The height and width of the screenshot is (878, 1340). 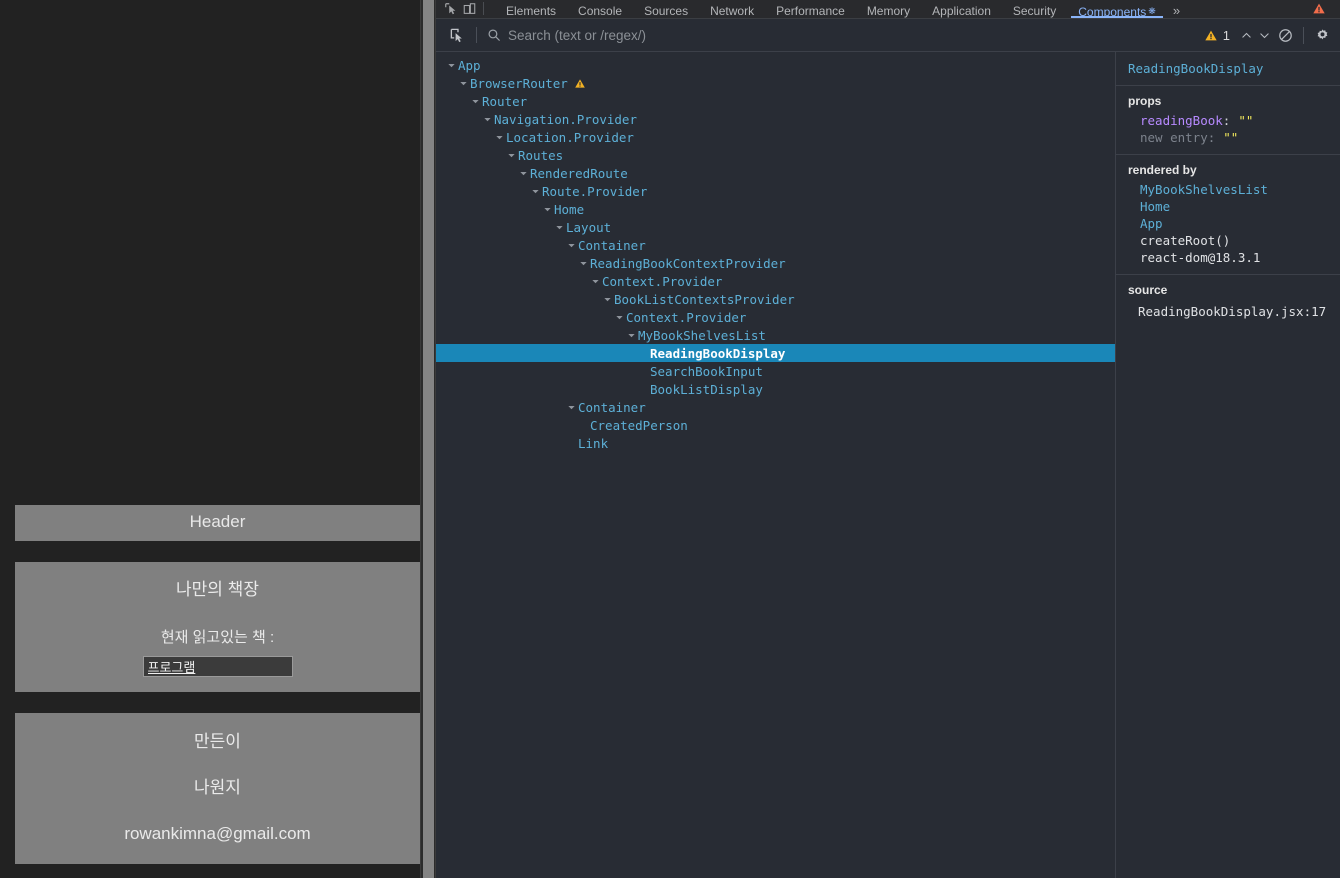 I want to click on tab-network: Network, so click(x=732, y=9).